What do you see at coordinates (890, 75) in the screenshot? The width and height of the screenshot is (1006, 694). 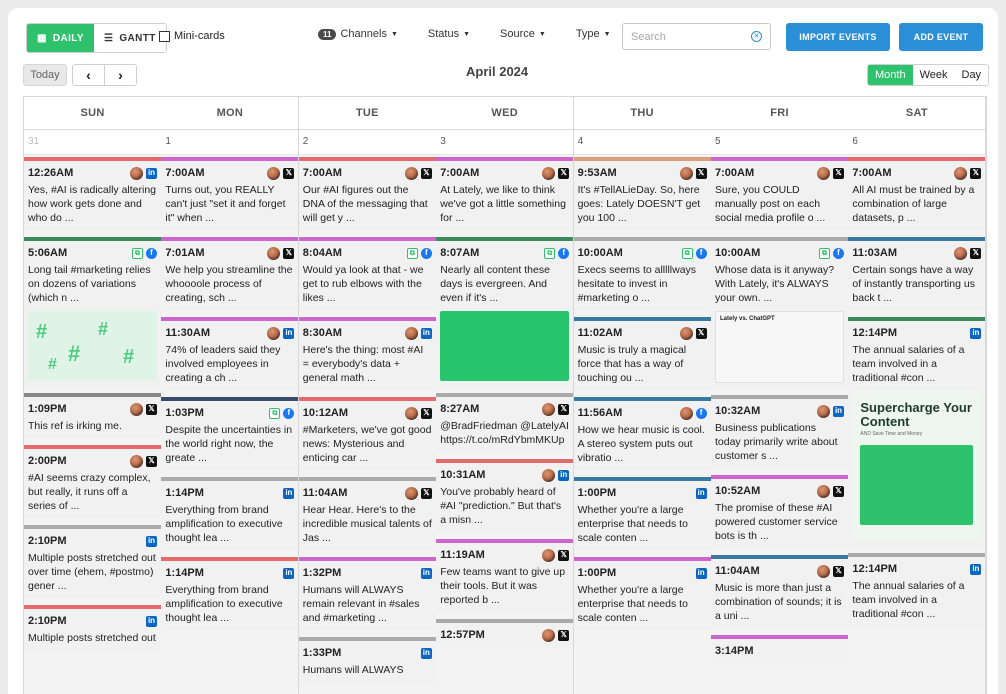 I see `scale-month-button: Month` at bounding box center [890, 75].